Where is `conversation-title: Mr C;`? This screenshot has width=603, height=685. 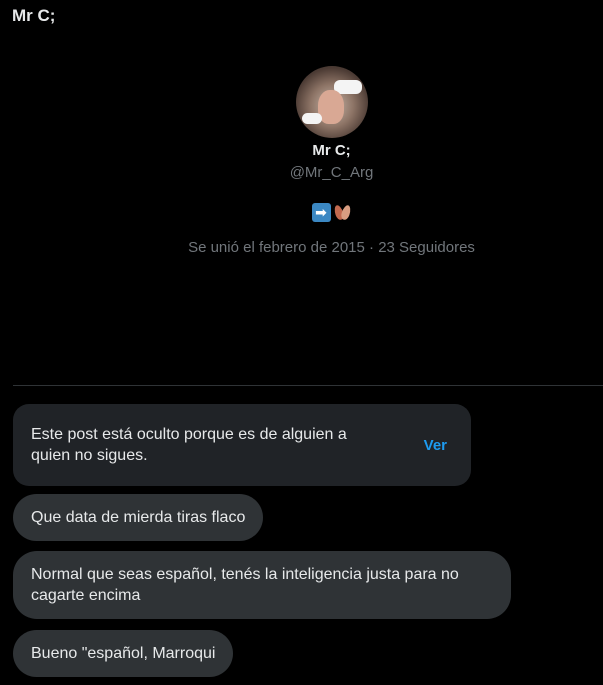 conversation-title: Mr C; is located at coordinates (34, 15).